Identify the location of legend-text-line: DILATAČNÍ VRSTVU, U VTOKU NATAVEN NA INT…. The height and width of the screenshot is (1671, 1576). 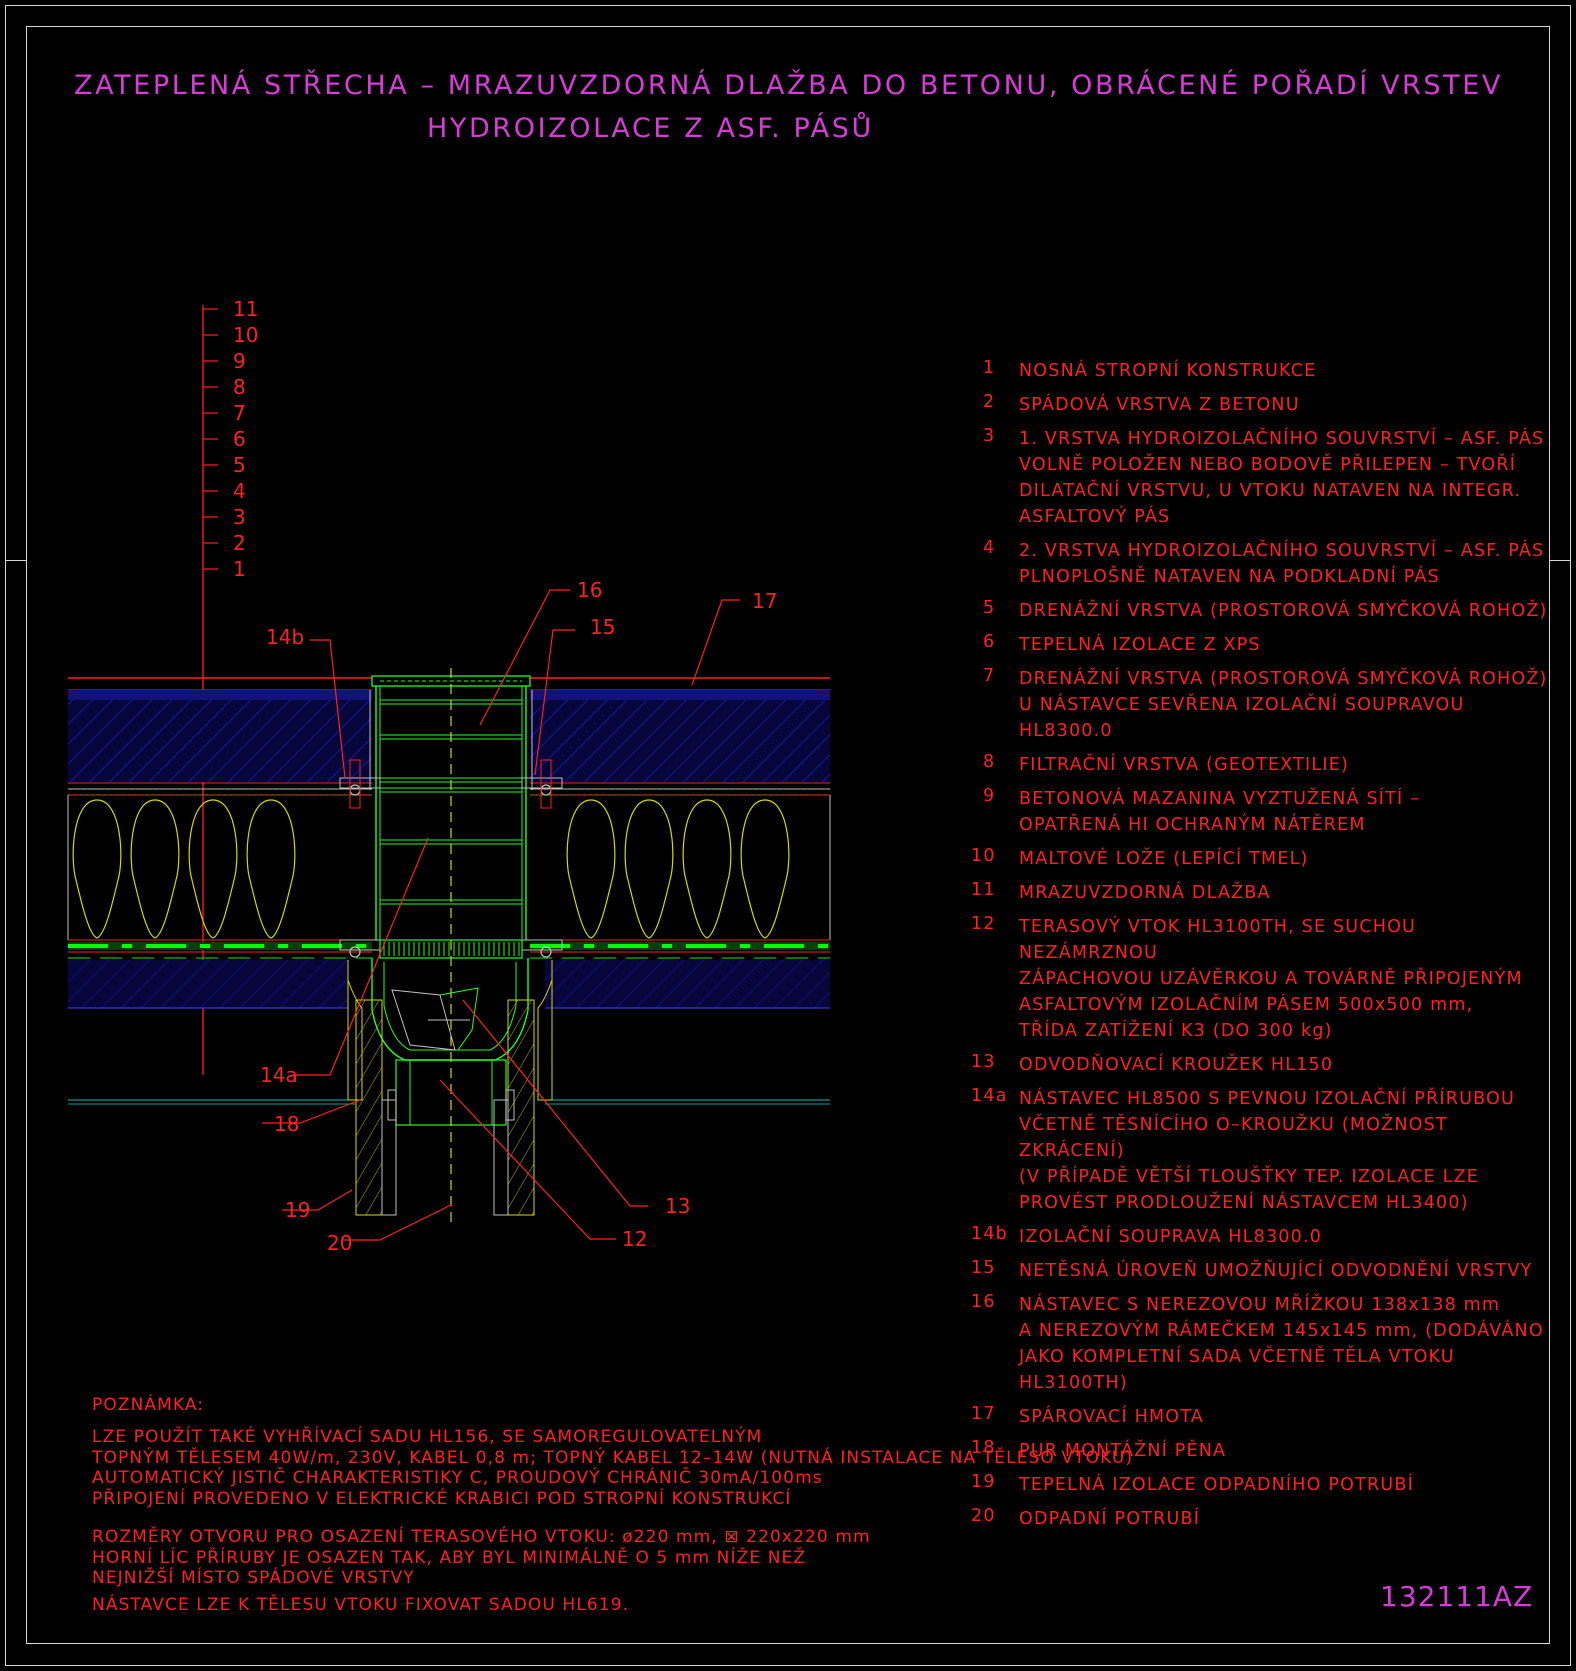
(1270, 491).